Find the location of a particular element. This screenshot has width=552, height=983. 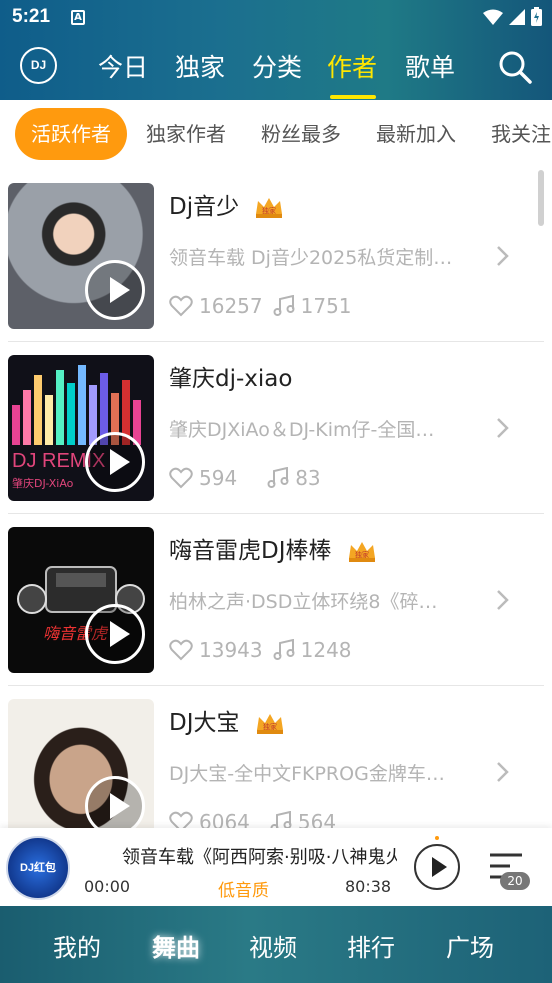

nav-video: 视频 is located at coordinates (273, 945).